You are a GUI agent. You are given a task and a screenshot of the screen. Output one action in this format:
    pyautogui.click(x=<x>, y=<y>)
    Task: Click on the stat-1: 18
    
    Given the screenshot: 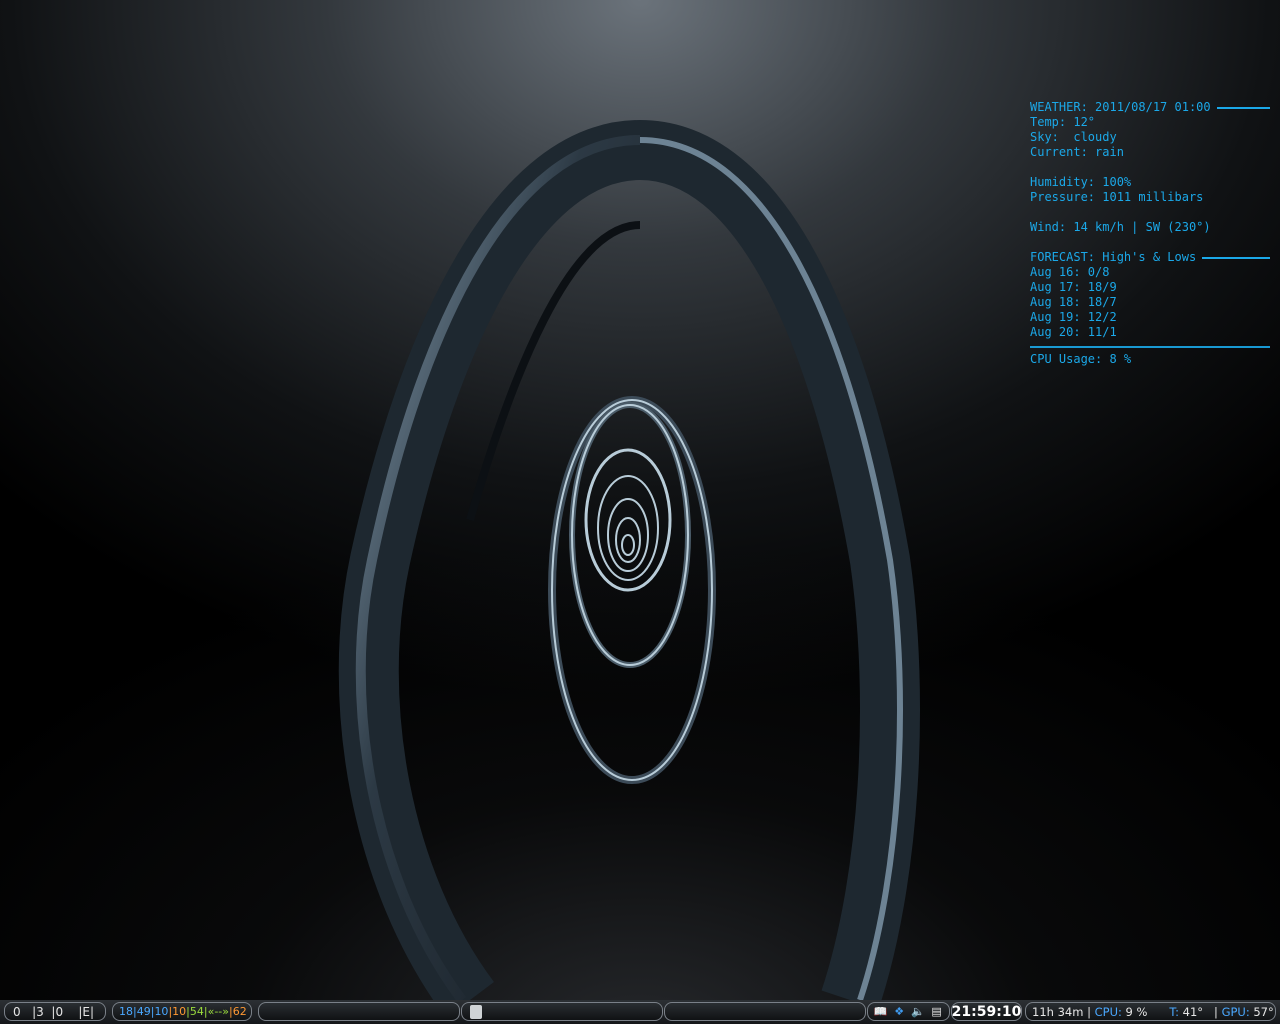 What is the action you would take?
    pyautogui.click(x=126, y=1011)
    